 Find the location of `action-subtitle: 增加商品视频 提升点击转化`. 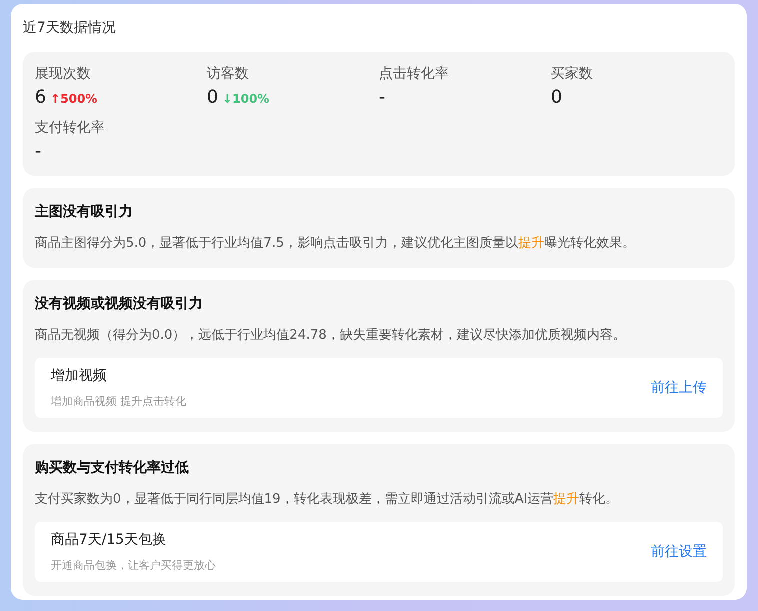

action-subtitle: 增加商品视频 提升点击转化 is located at coordinates (118, 402).